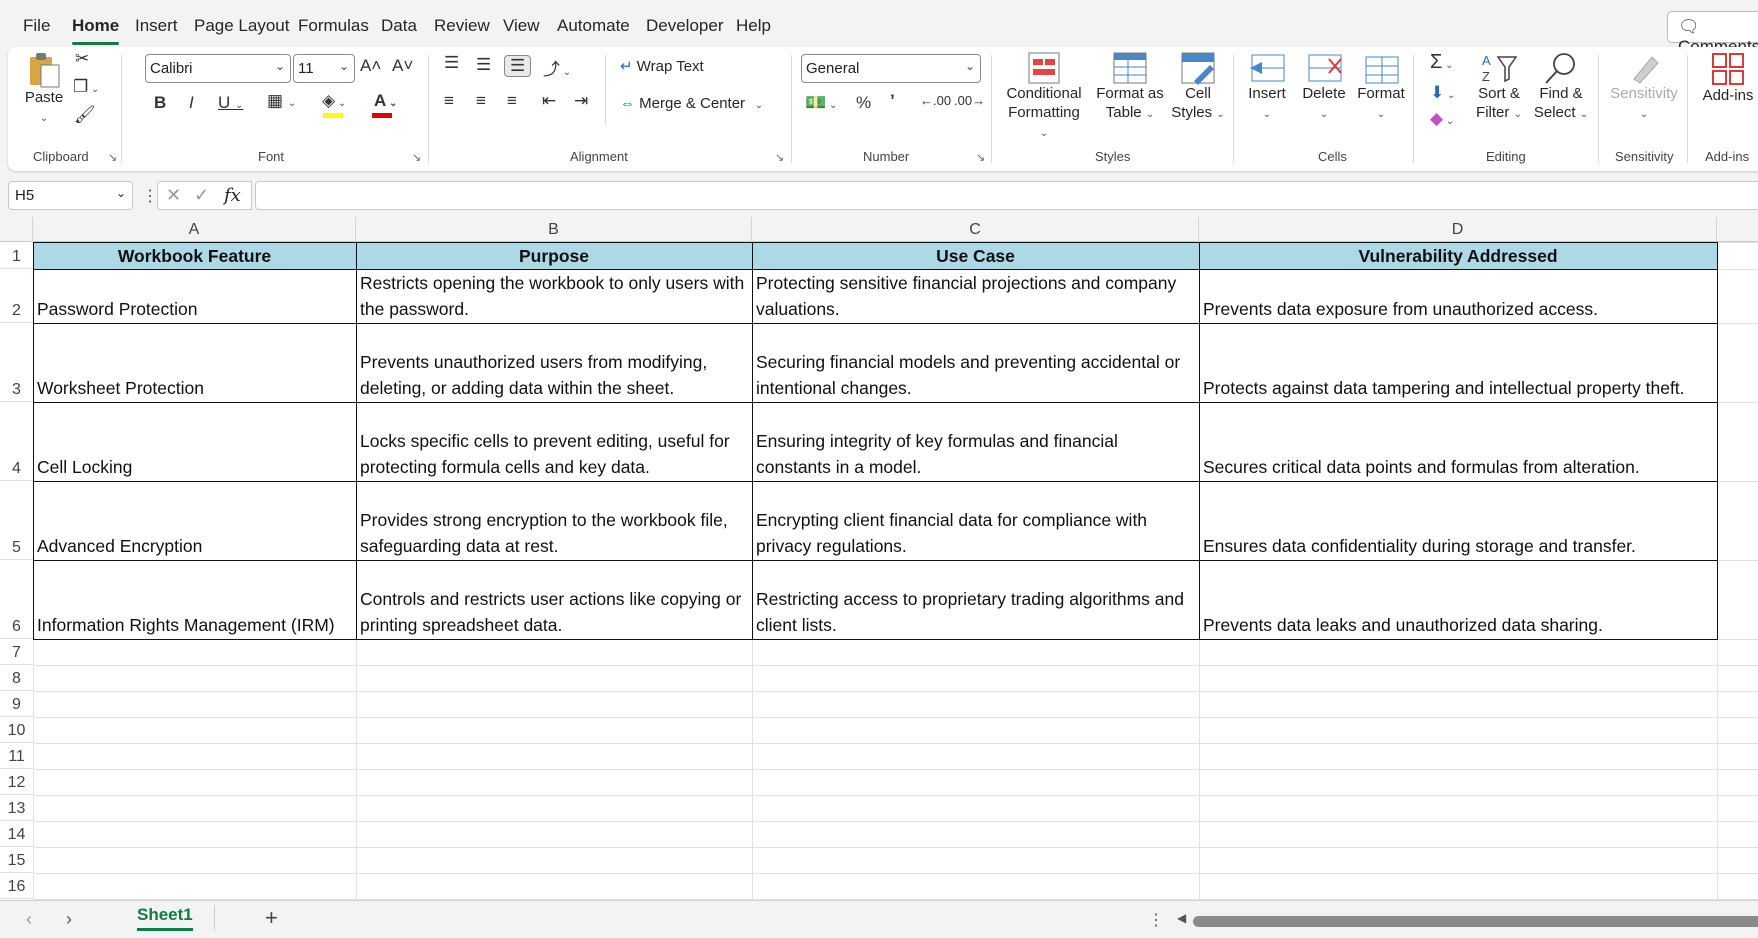  What do you see at coordinates (891, 68) in the screenshot?
I see `number-format-dropdown: General ⌄` at bounding box center [891, 68].